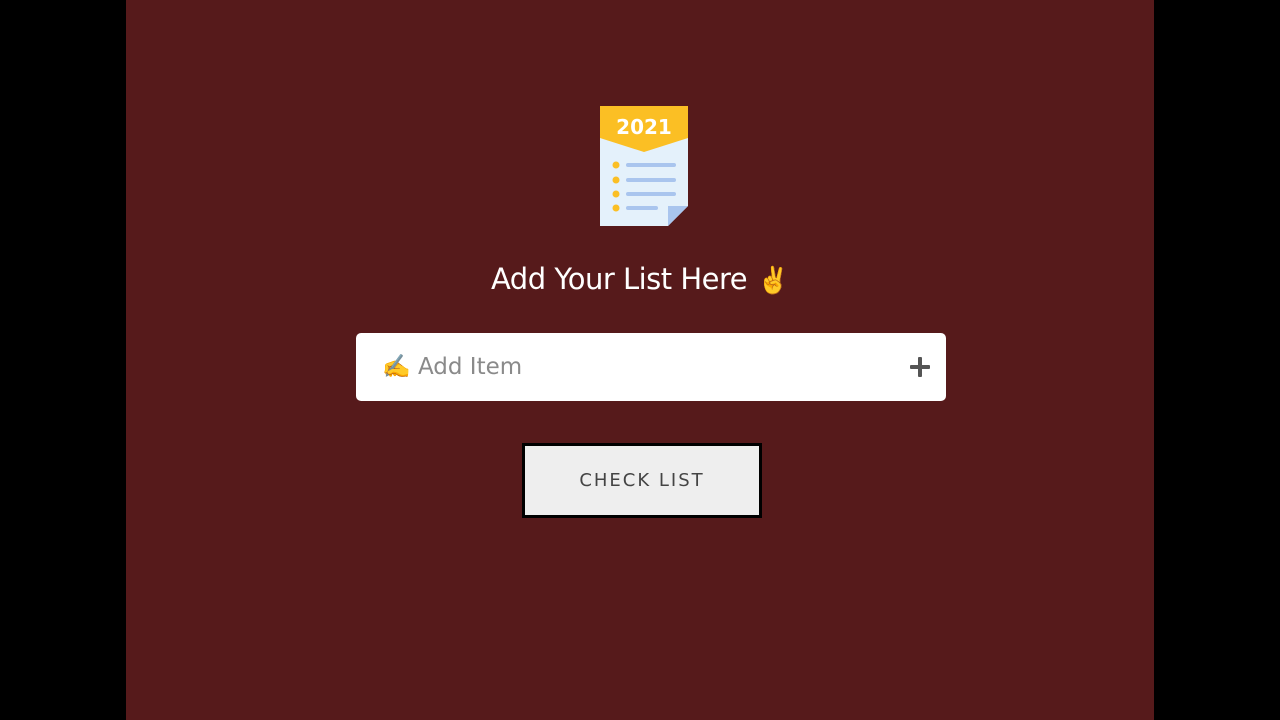 The image size is (1280, 720). What do you see at coordinates (644, 166) in the screenshot?
I see `checklist-icon: 2021` at bounding box center [644, 166].